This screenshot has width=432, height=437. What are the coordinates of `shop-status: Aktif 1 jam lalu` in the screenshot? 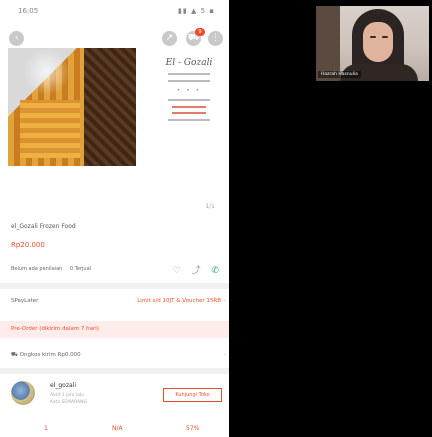 It's located at (67, 395).